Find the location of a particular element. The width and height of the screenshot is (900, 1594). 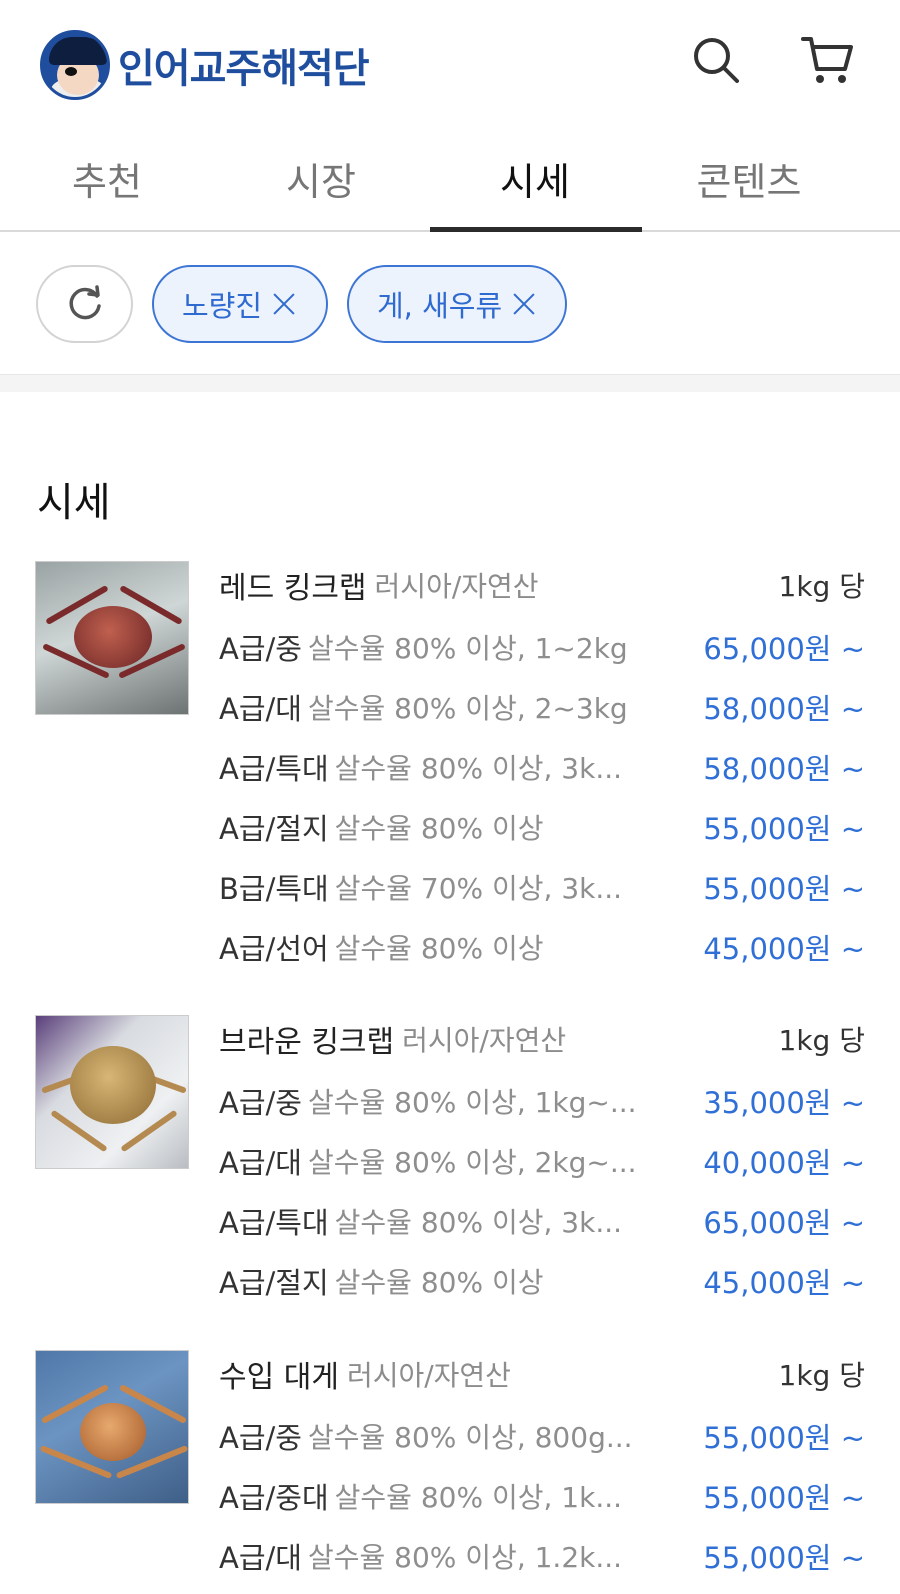

section-divider is located at coordinates (450, 383).